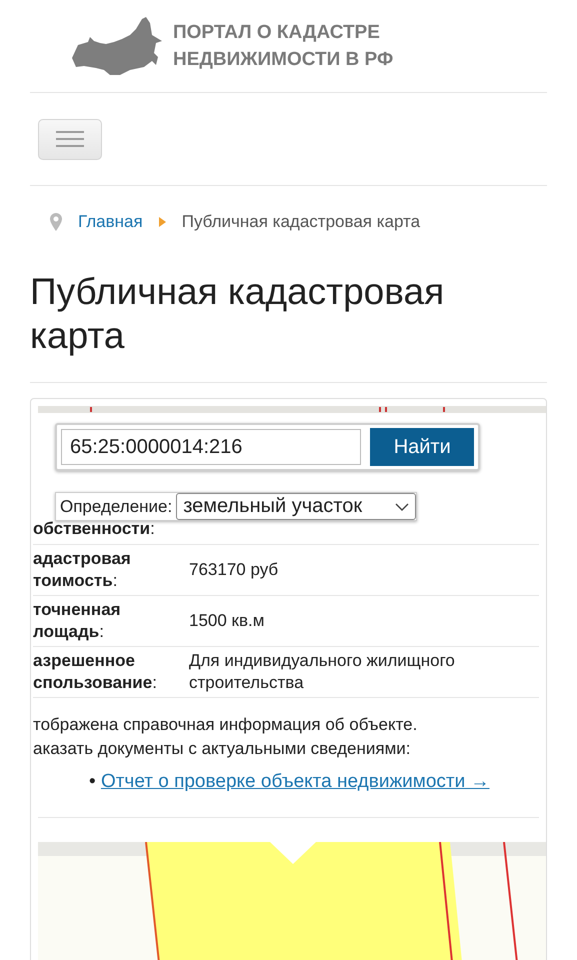 This screenshot has height=960, width=577. Describe the element at coordinates (296, 506) in the screenshot. I see `definition-dropdown: земельный участок` at that location.